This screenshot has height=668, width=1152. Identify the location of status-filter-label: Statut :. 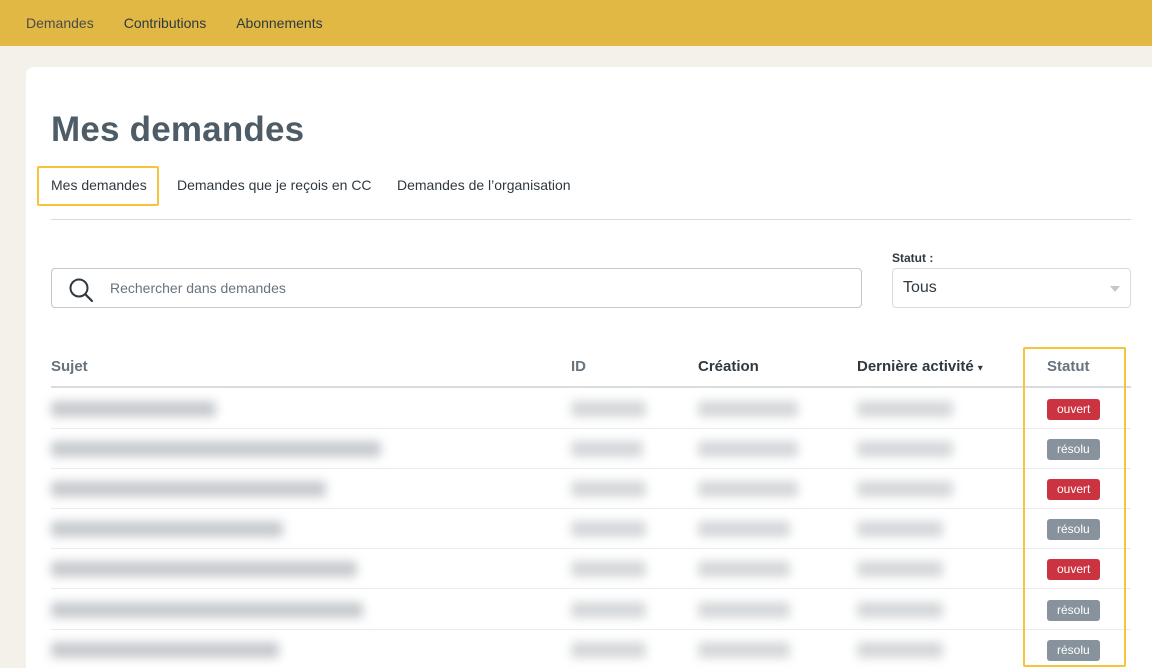
(913, 258).